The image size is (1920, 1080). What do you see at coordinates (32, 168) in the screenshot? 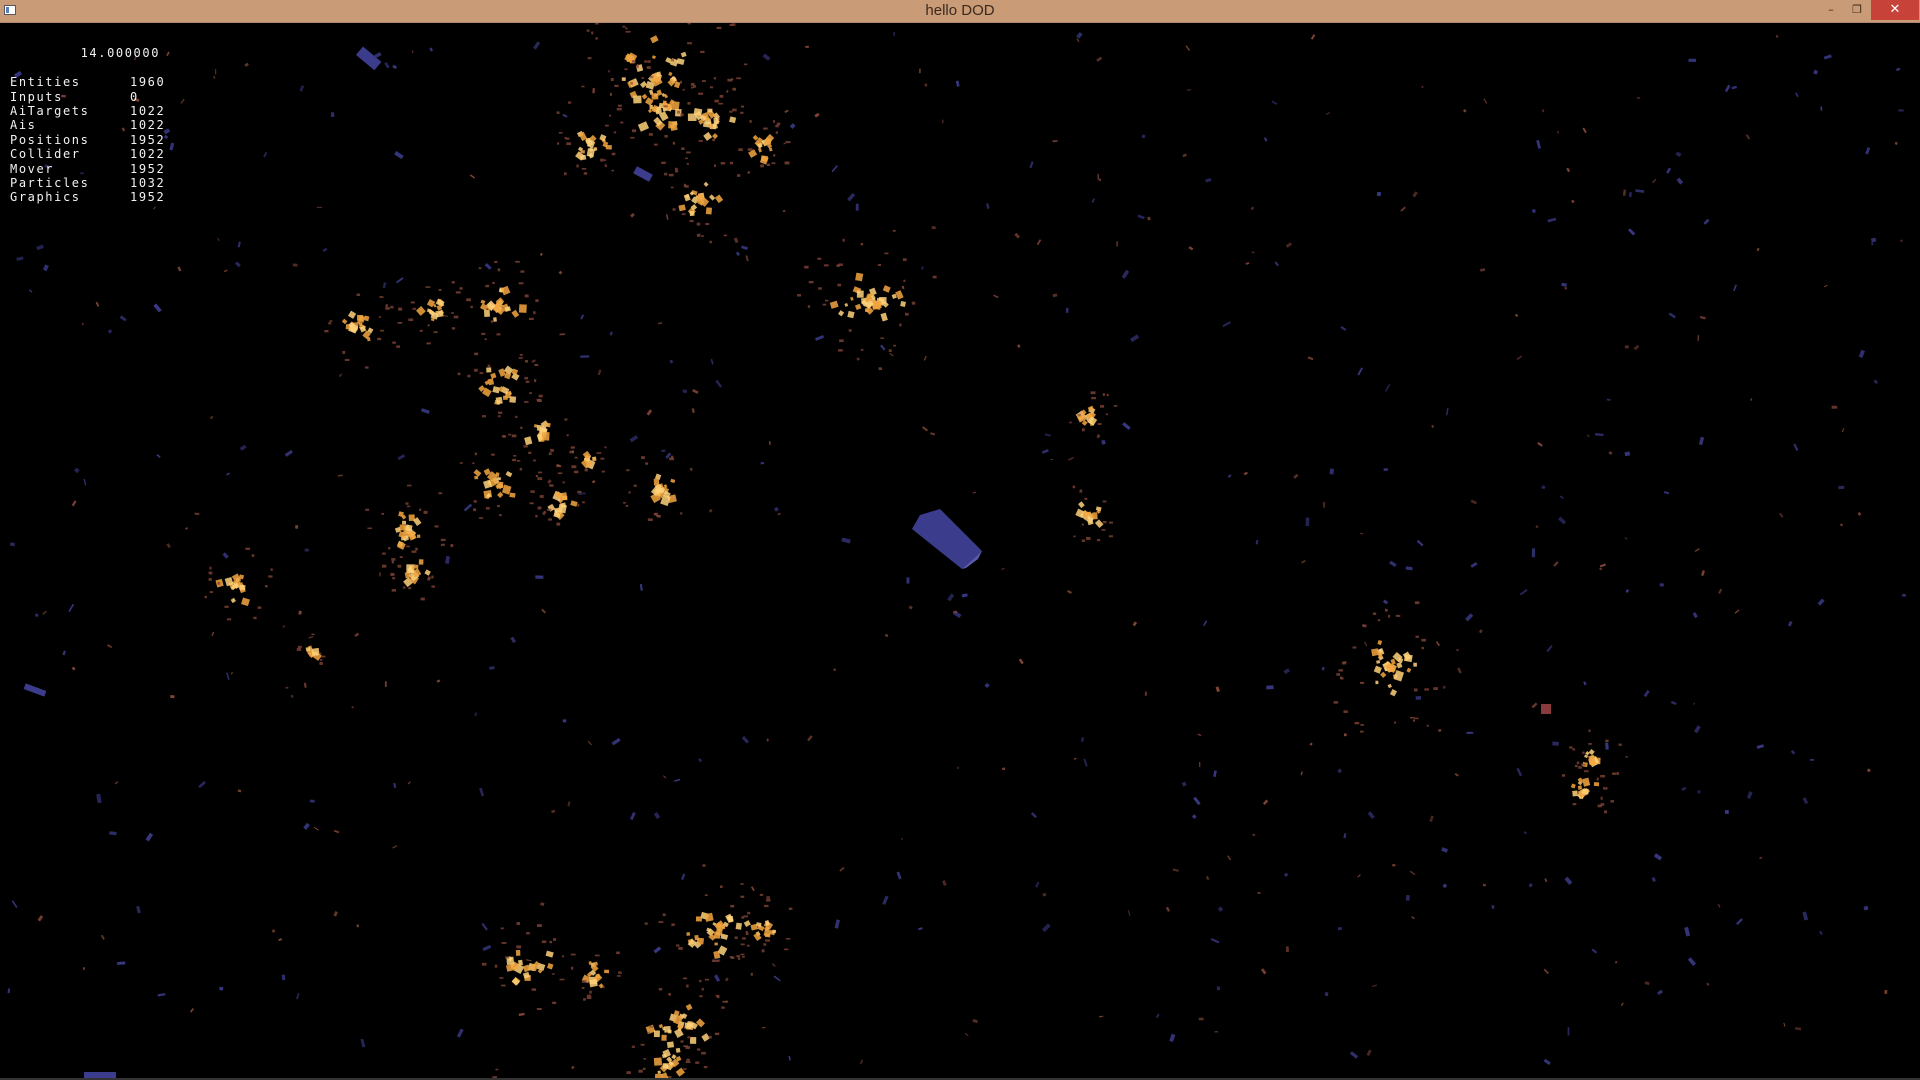
I see `stat-label: Mover` at bounding box center [32, 168].